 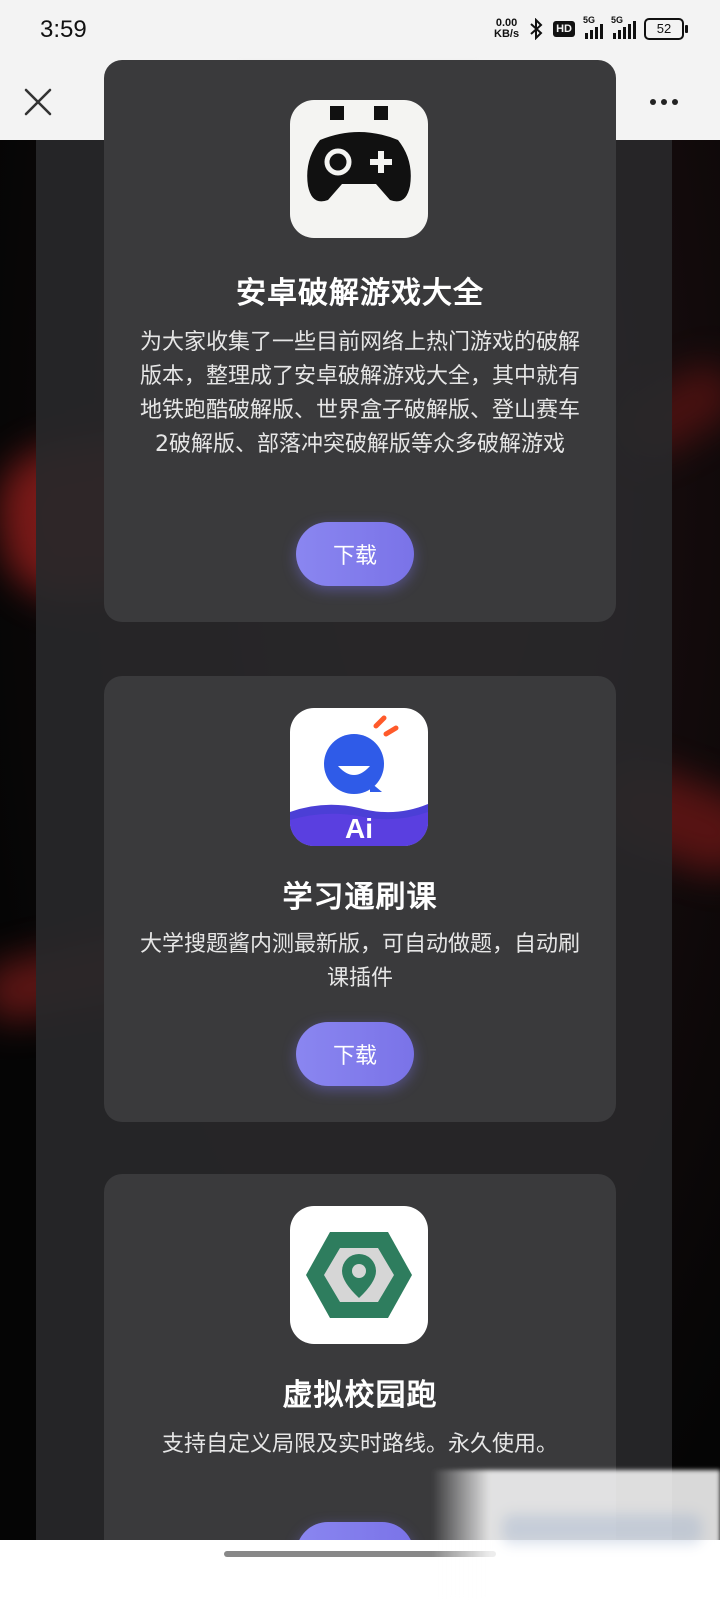 I want to click on app-name: 学习通刷课, so click(x=360, y=897).